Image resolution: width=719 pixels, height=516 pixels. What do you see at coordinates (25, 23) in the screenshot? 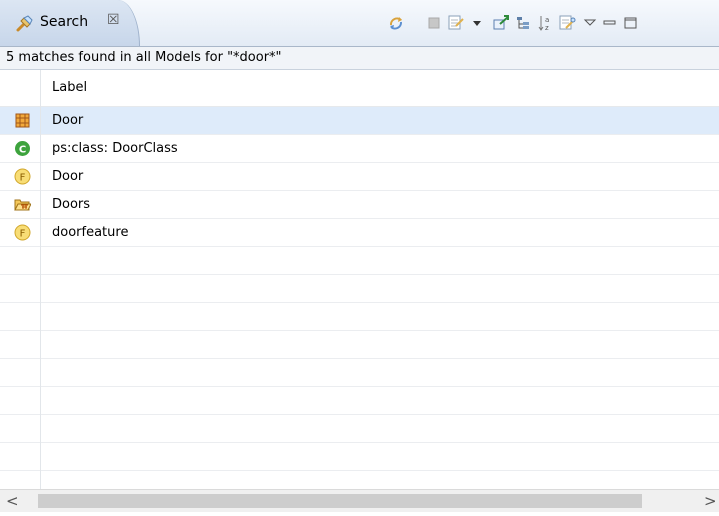
I see `search-flashlight-icon` at bounding box center [25, 23].